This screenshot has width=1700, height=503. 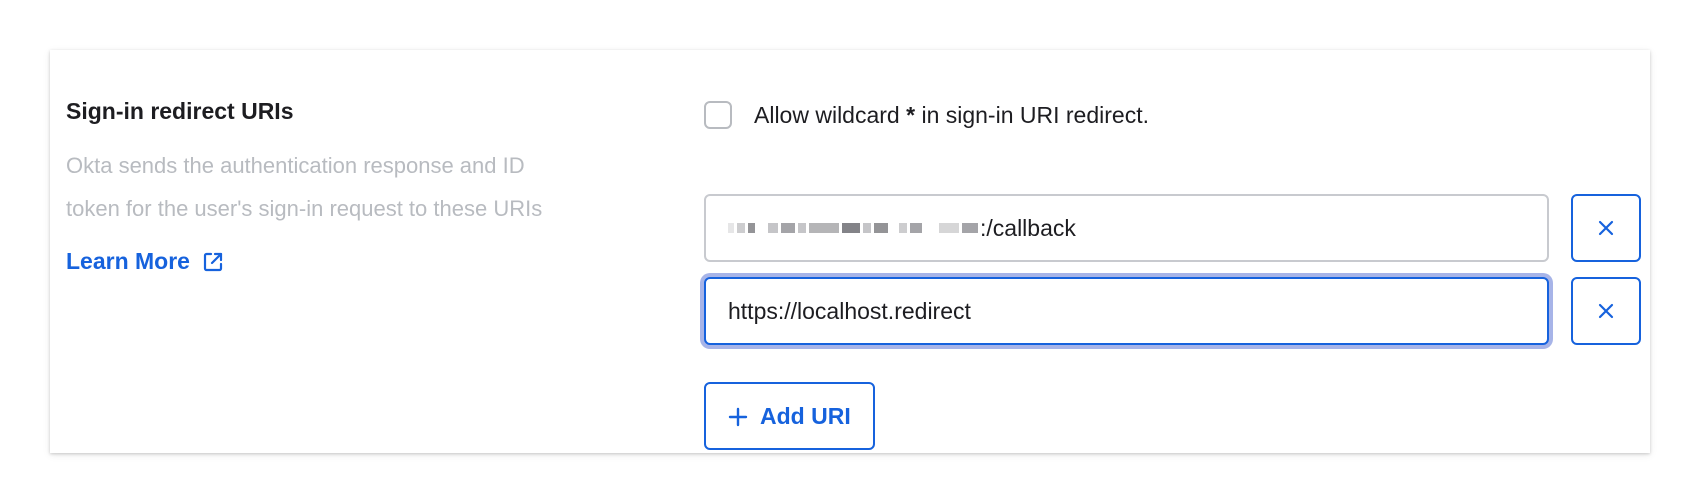 What do you see at coordinates (213, 262) in the screenshot?
I see `external-link-icon` at bounding box center [213, 262].